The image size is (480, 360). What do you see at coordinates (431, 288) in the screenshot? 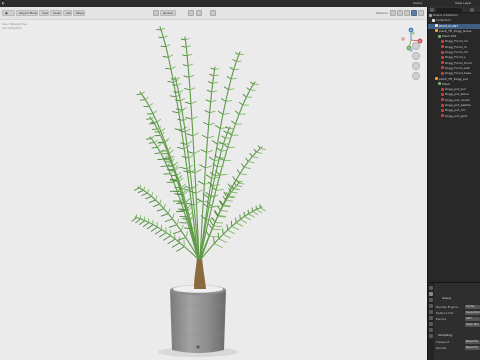
I see `tool-tab-icon` at bounding box center [431, 288].